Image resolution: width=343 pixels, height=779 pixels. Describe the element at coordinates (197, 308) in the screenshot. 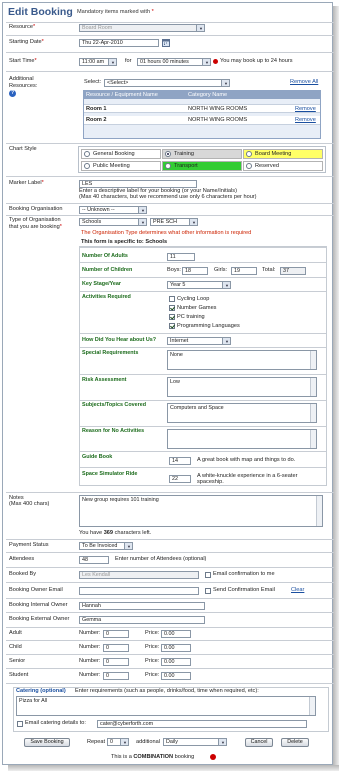

I see `activity-label: Number Games` at that location.